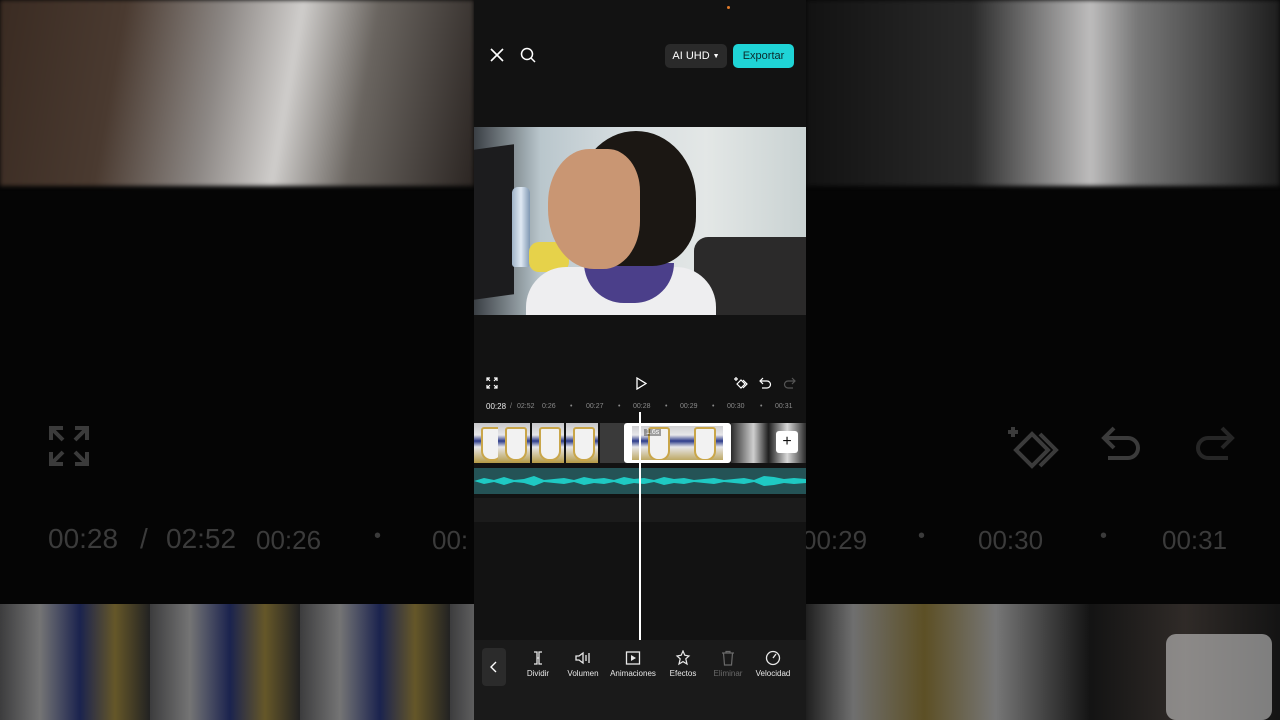  I want to click on total-time: 02:52, so click(526, 406).